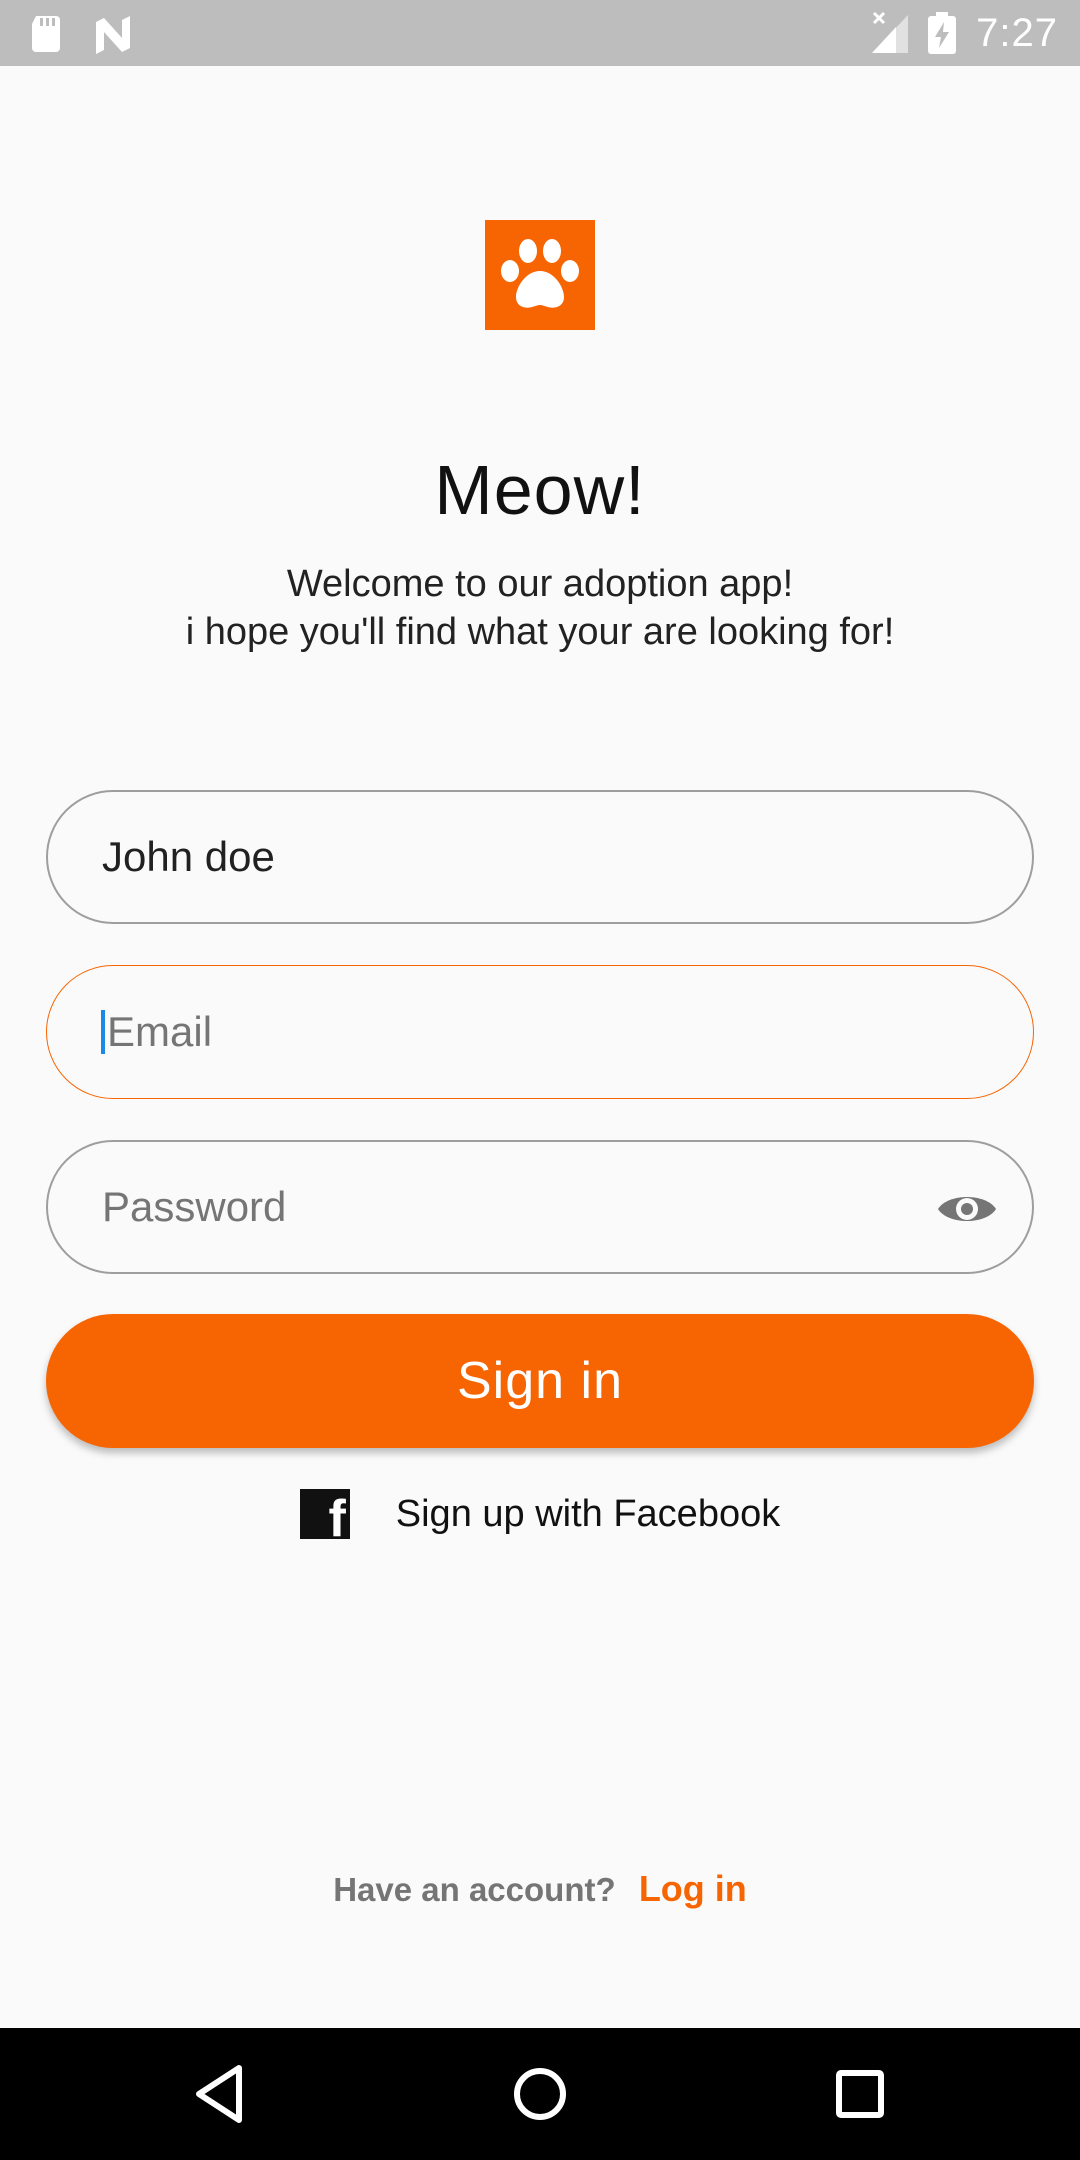 This screenshot has height=2160, width=1080. What do you see at coordinates (693, 1888) in the screenshot?
I see `log-in-link: Log in` at bounding box center [693, 1888].